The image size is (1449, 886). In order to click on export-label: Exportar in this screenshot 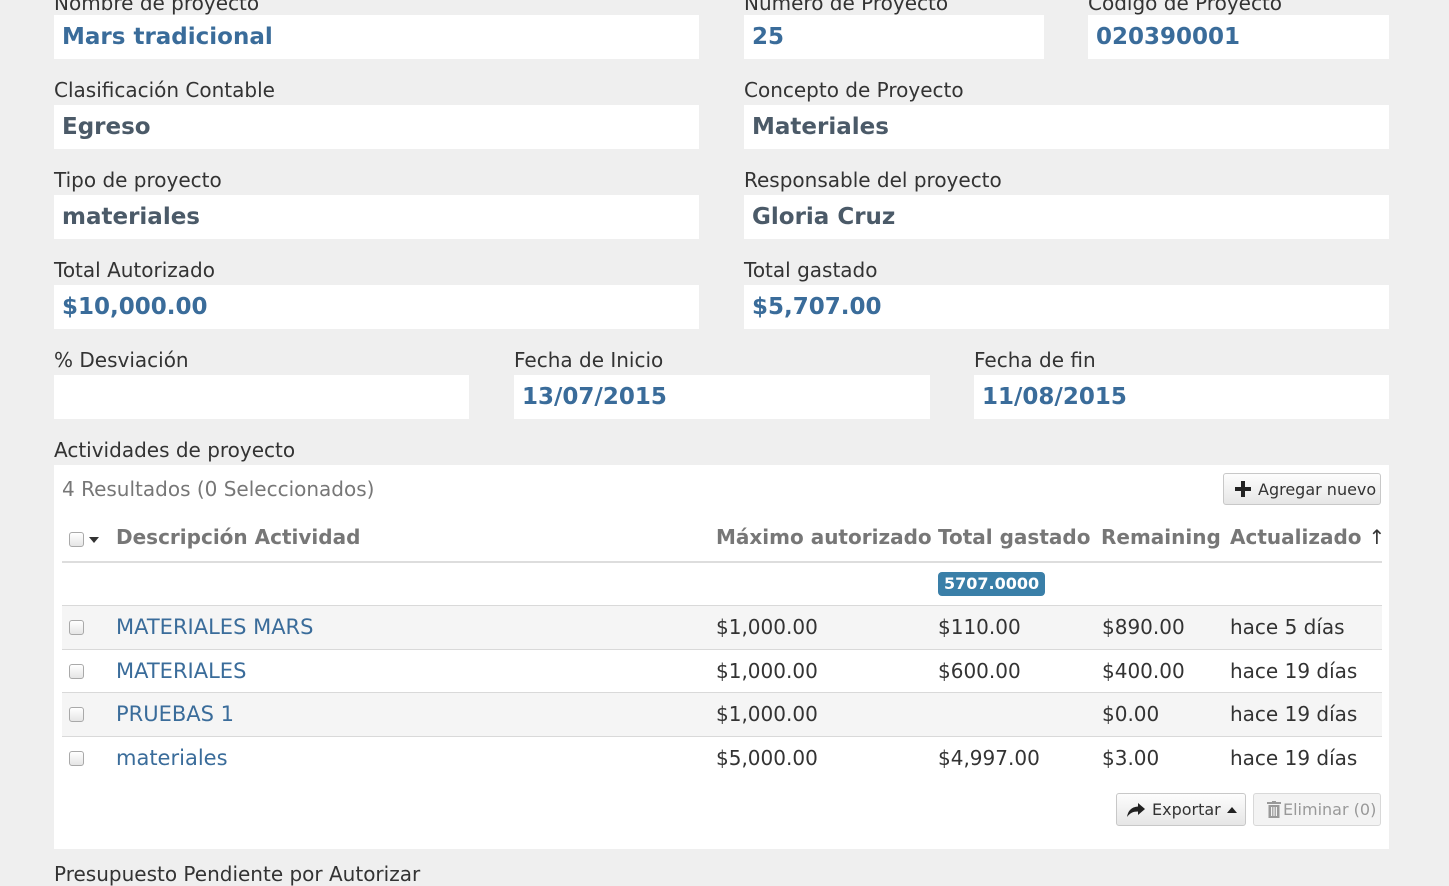, I will do `click(1186, 809)`.